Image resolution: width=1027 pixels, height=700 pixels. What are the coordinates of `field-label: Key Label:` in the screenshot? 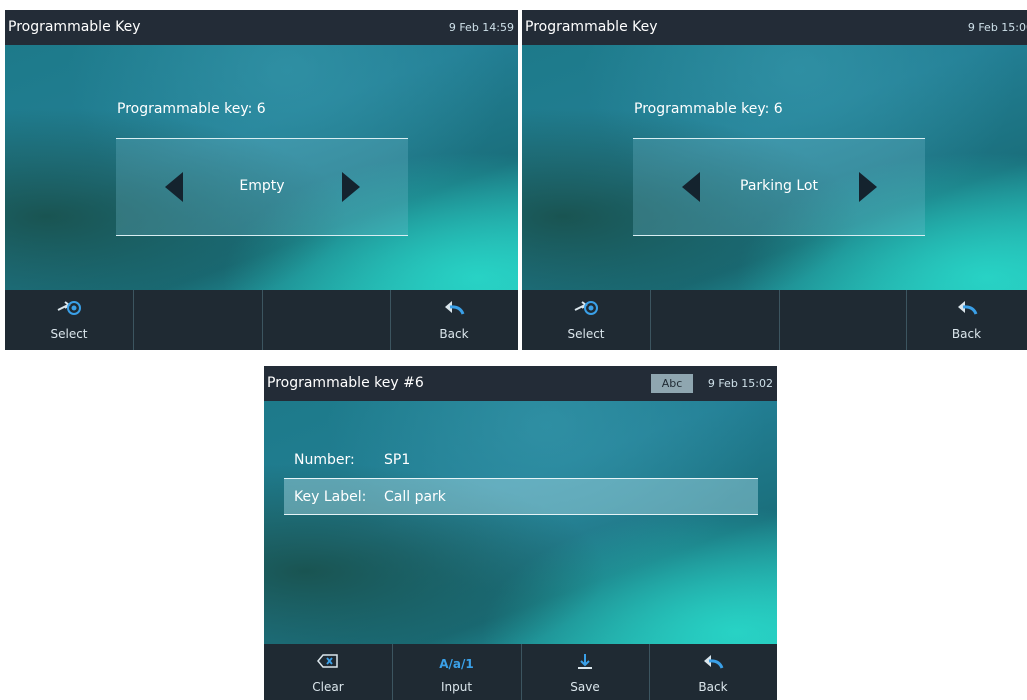 It's located at (330, 497).